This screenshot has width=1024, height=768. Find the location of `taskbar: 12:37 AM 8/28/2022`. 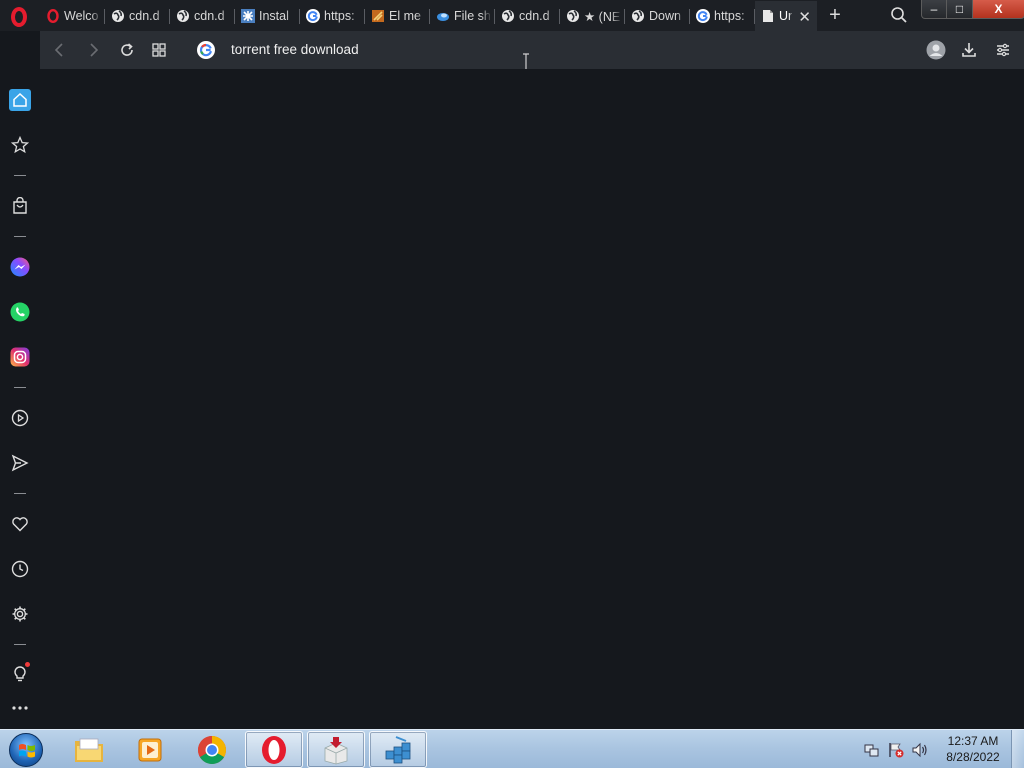

taskbar: 12:37 AM 8/28/2022 is located at coordinates (512, 748).